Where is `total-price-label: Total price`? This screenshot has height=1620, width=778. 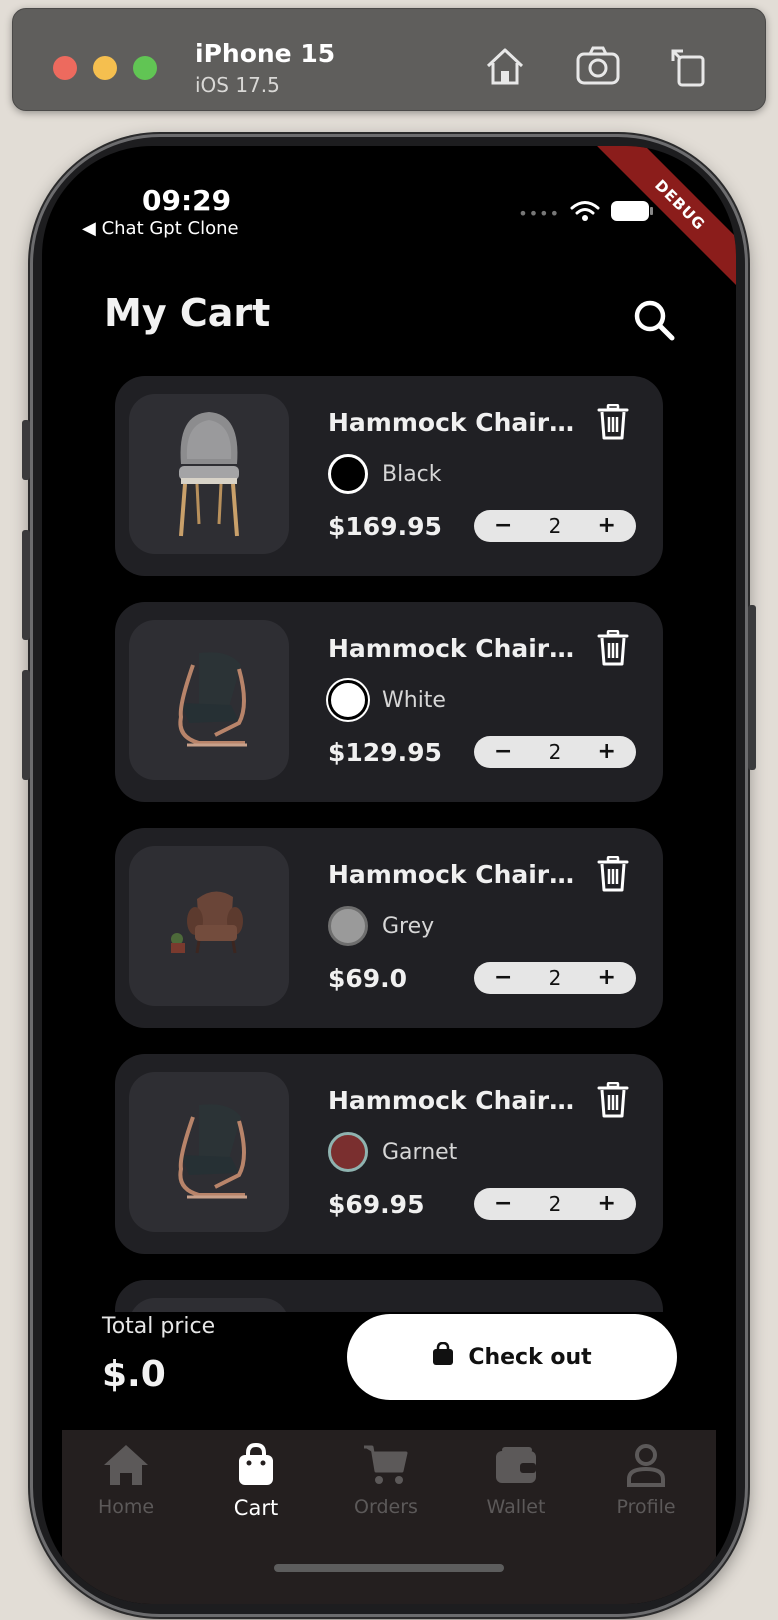 total-price-label: Total price is located at coordinates (159, 1326).